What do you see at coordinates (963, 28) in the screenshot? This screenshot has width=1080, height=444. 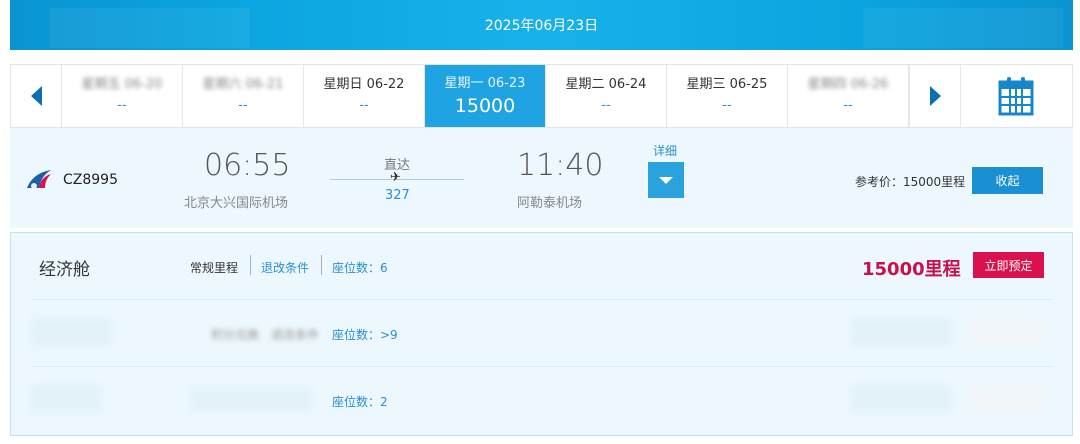 I see `banner-shade-right` at bounding box center [963, 28].